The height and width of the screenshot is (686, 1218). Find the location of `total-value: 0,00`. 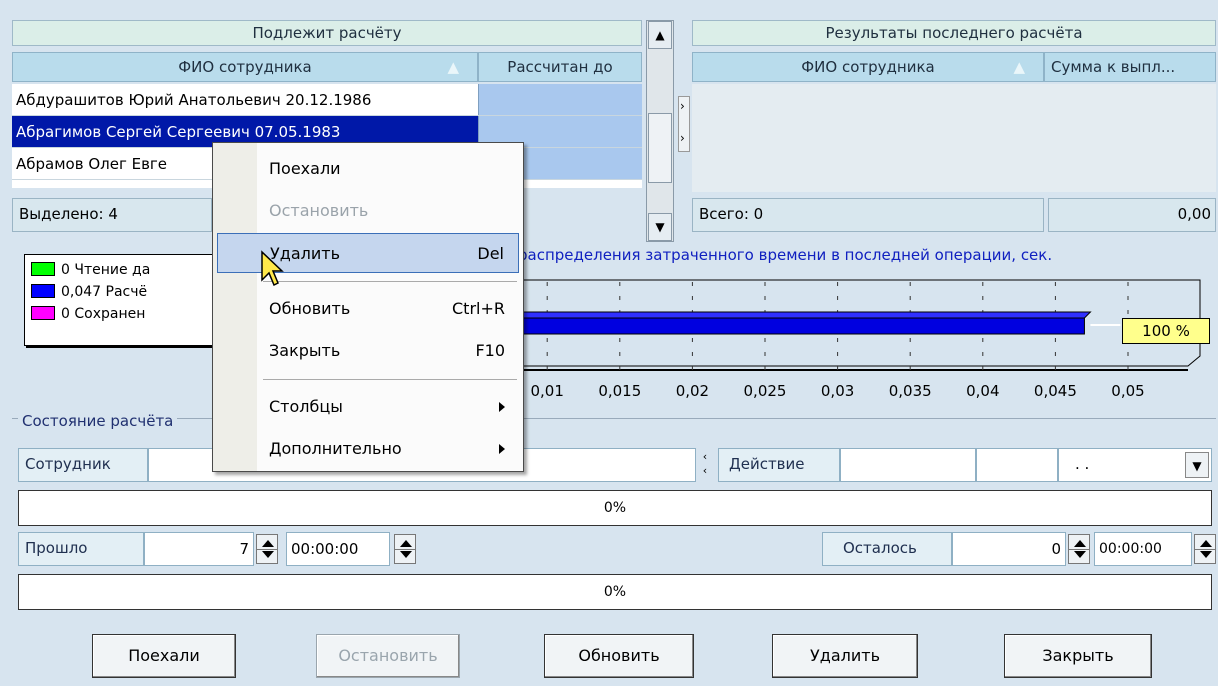

total-value: 0,00 is located at coordinates (1132, 215).